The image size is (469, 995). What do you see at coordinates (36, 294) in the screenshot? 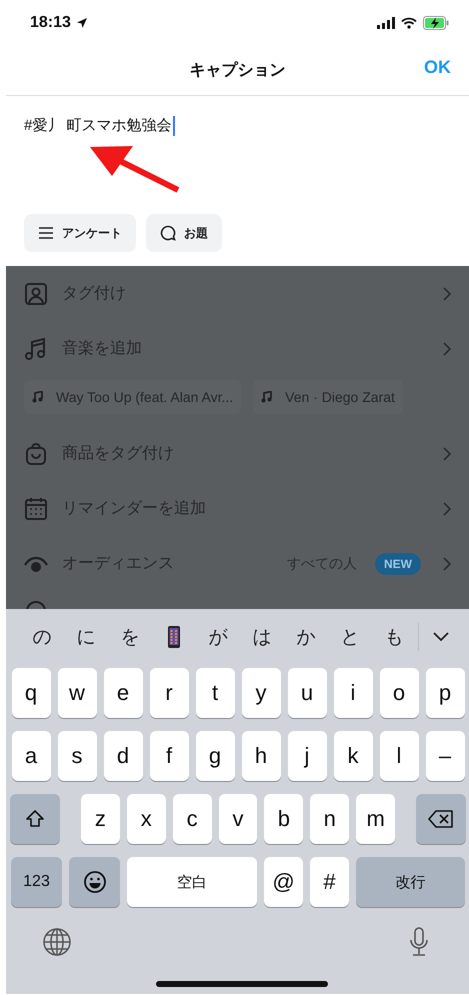
I see `person-tag-icon` at bounding box center [36, 294].